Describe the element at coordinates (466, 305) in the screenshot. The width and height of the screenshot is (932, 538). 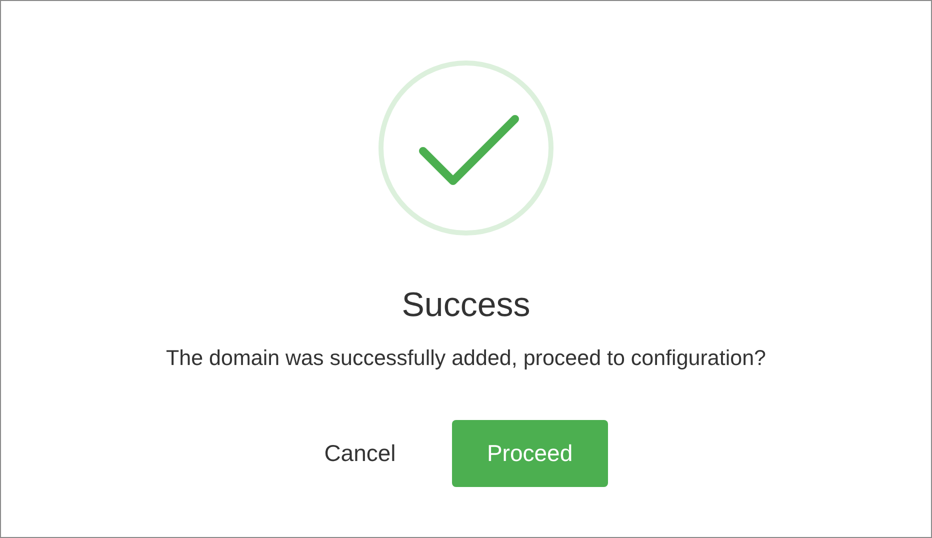
I see `dialog-title: Success` at that location.